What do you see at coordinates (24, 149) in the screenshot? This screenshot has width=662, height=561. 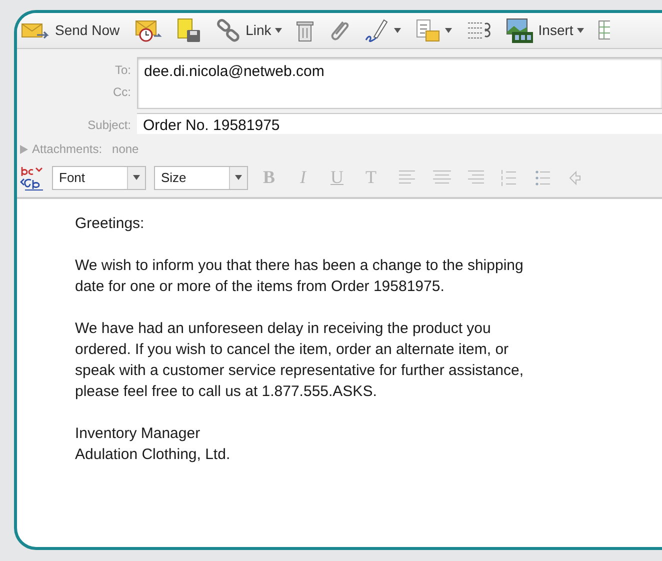 I see `disclosure-triangle-icon` at bounding box center [24, 149].